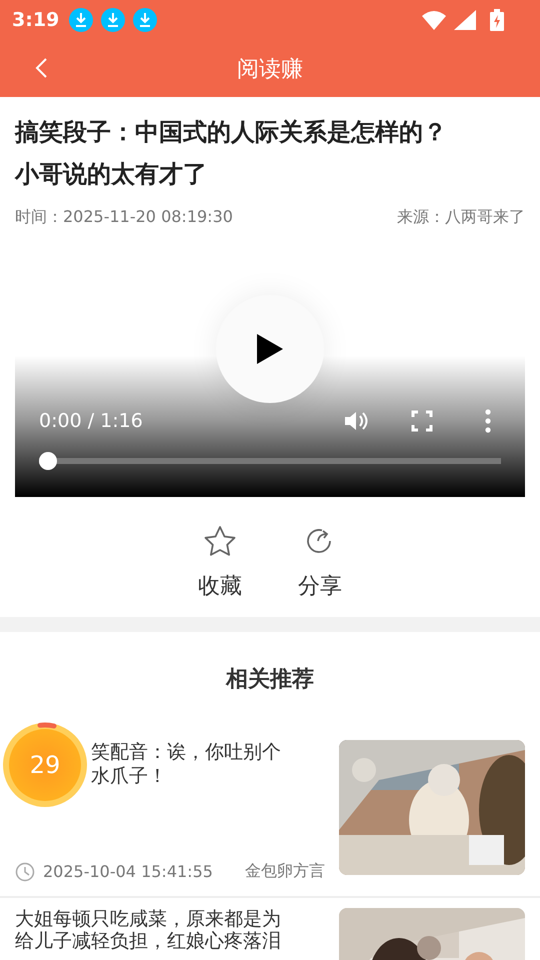 Image resolution: width=540 pixels, height=960 pixels. Describe the element at coordinates (220, 563) in the screenshot. I see `favorite-button: 收藏` at that location.